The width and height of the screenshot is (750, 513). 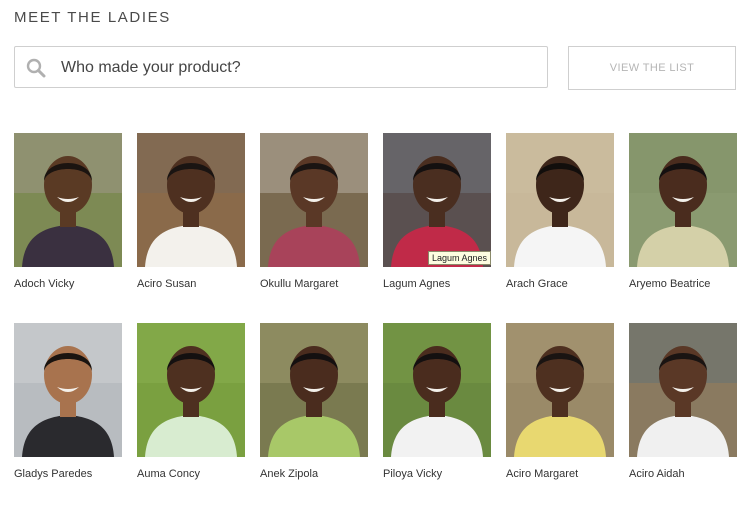 I want to click on lady-name: Arach Grace, so click(x=560, y=284).